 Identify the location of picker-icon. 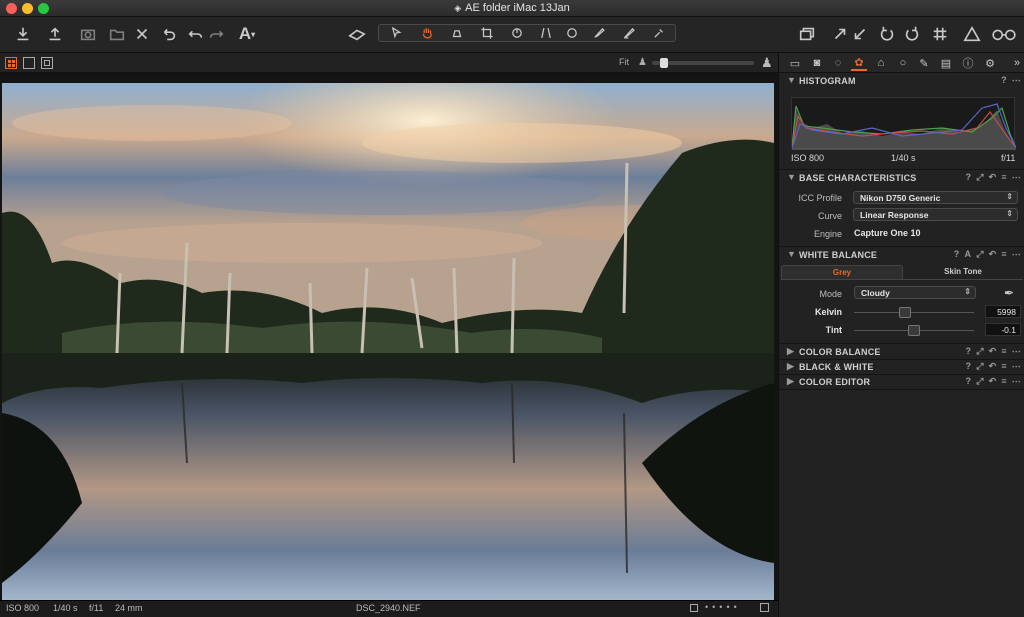
(659, 33).